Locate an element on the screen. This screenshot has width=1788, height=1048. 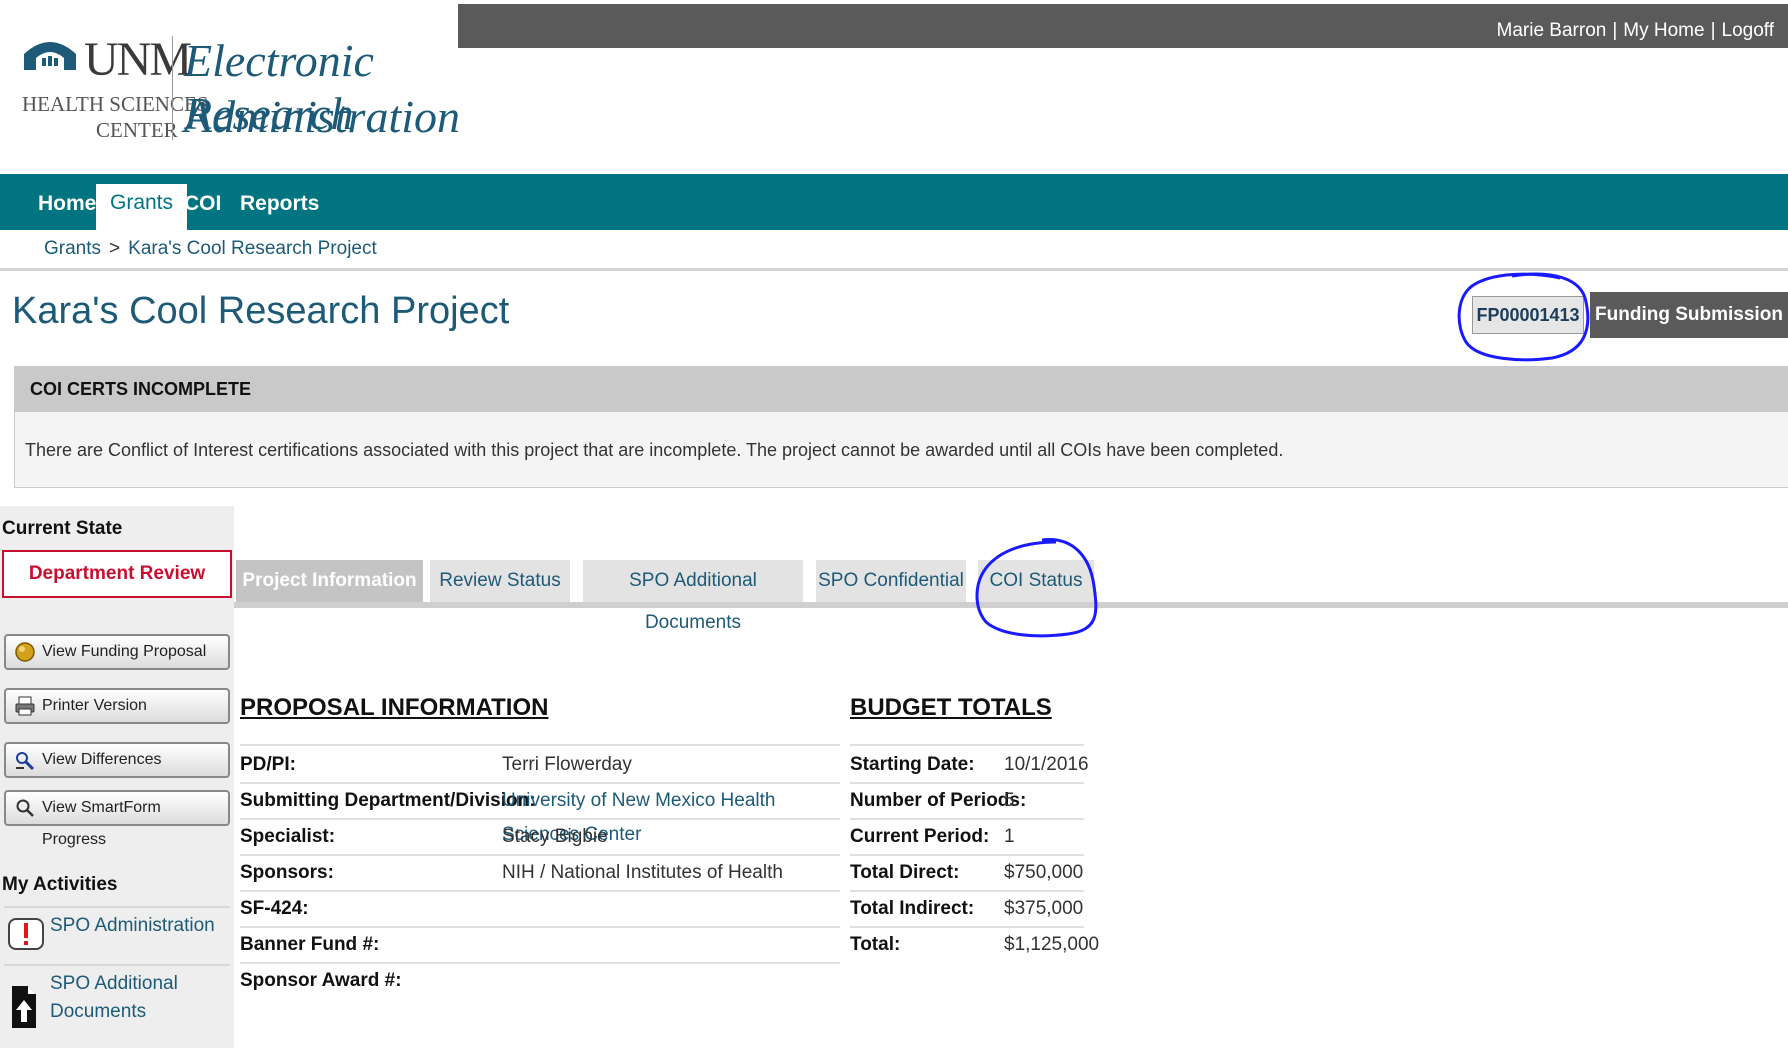
printer-icon is located at coordinates (25, 706).